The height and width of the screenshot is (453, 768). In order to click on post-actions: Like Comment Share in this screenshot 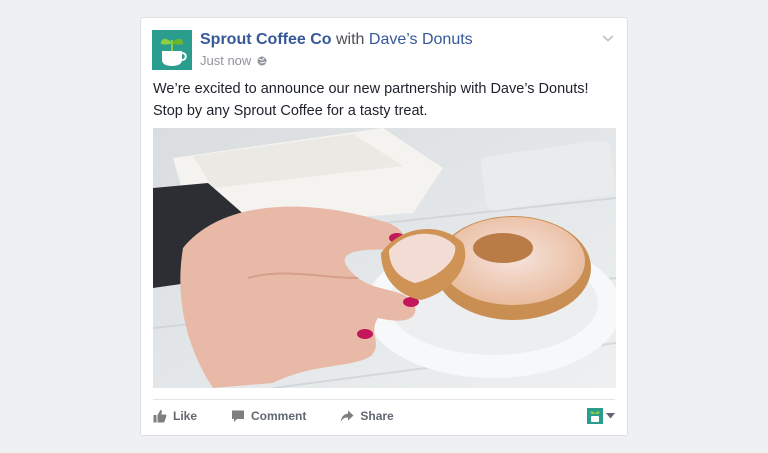, I will do `click(290, 416)`.